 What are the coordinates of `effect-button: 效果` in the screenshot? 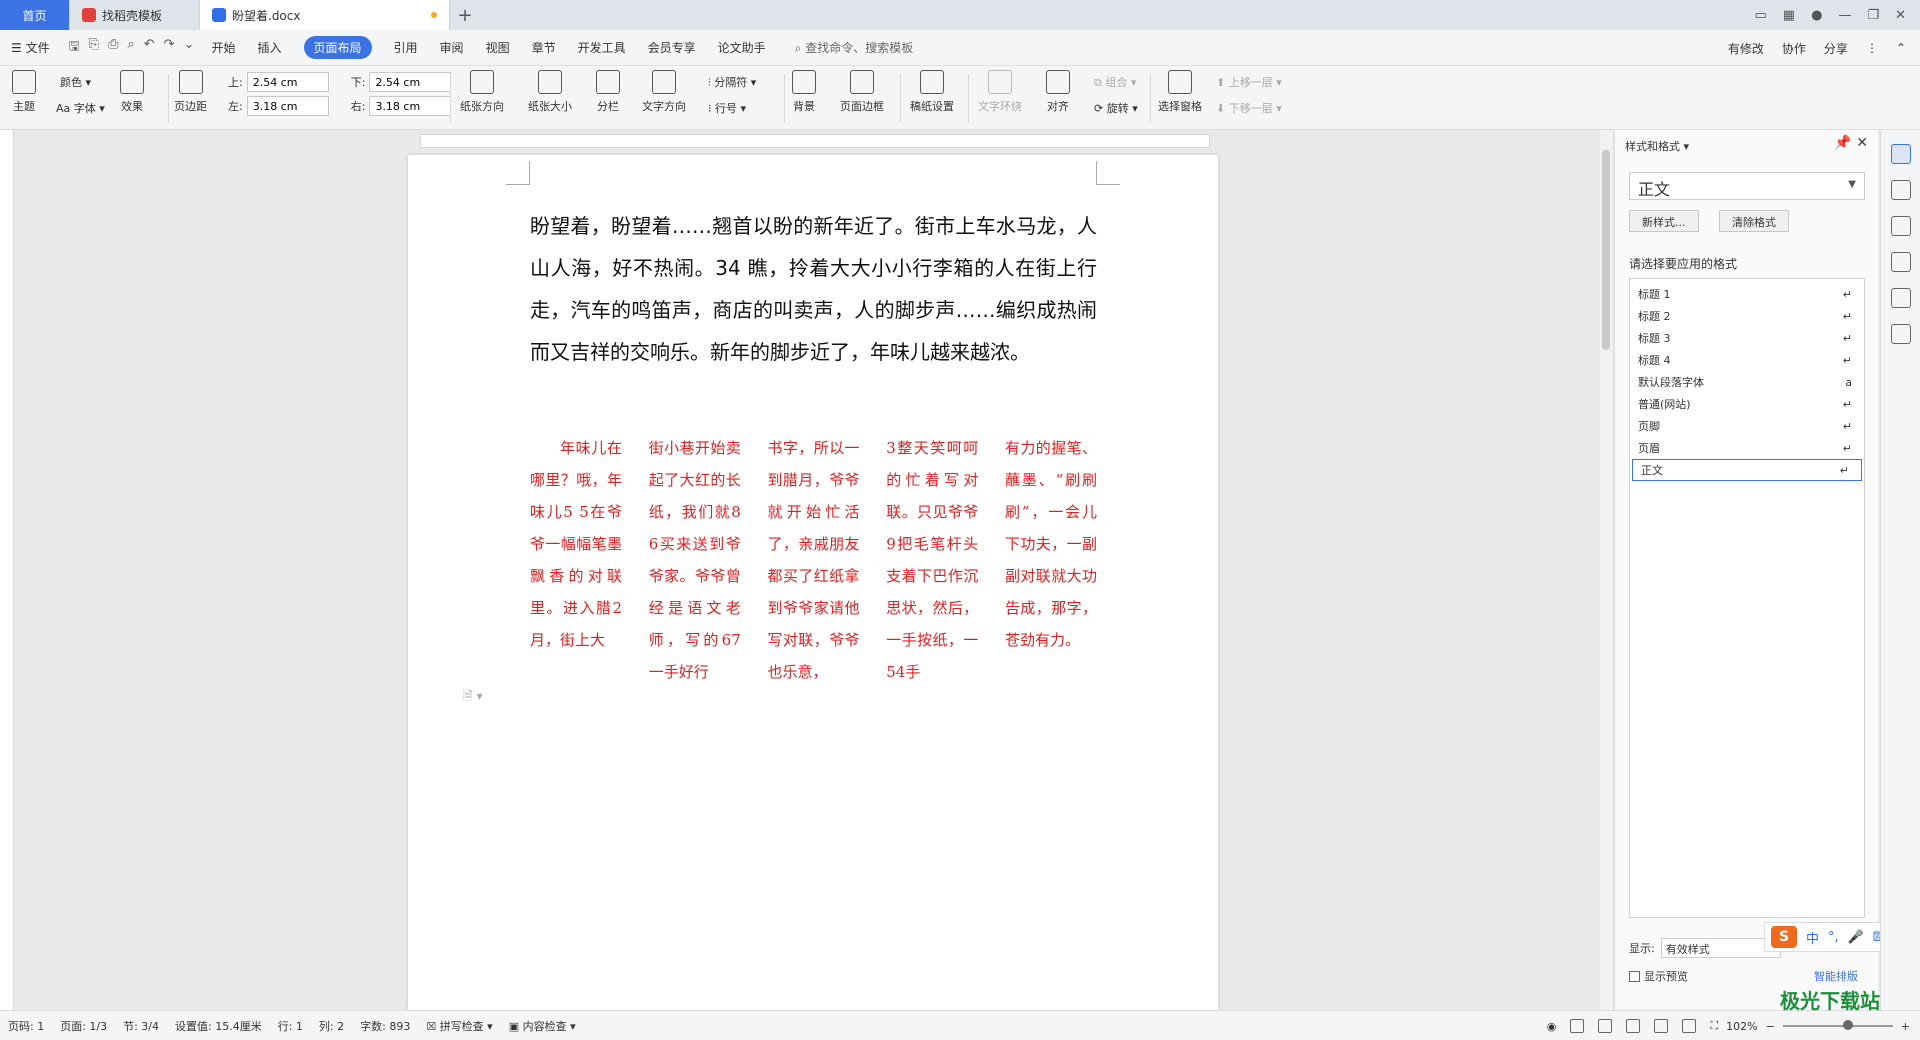 It's located at (132, 92).